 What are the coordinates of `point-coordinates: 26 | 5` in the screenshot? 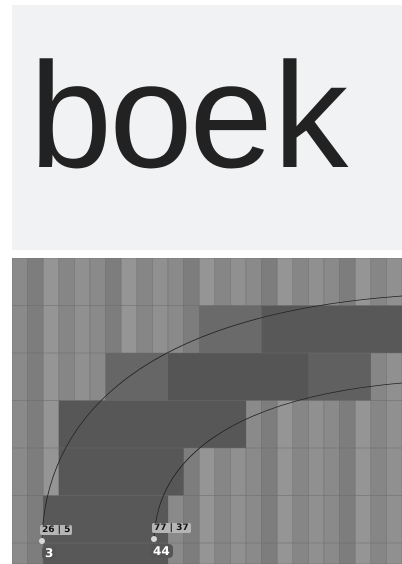 It's located at (56, 530).